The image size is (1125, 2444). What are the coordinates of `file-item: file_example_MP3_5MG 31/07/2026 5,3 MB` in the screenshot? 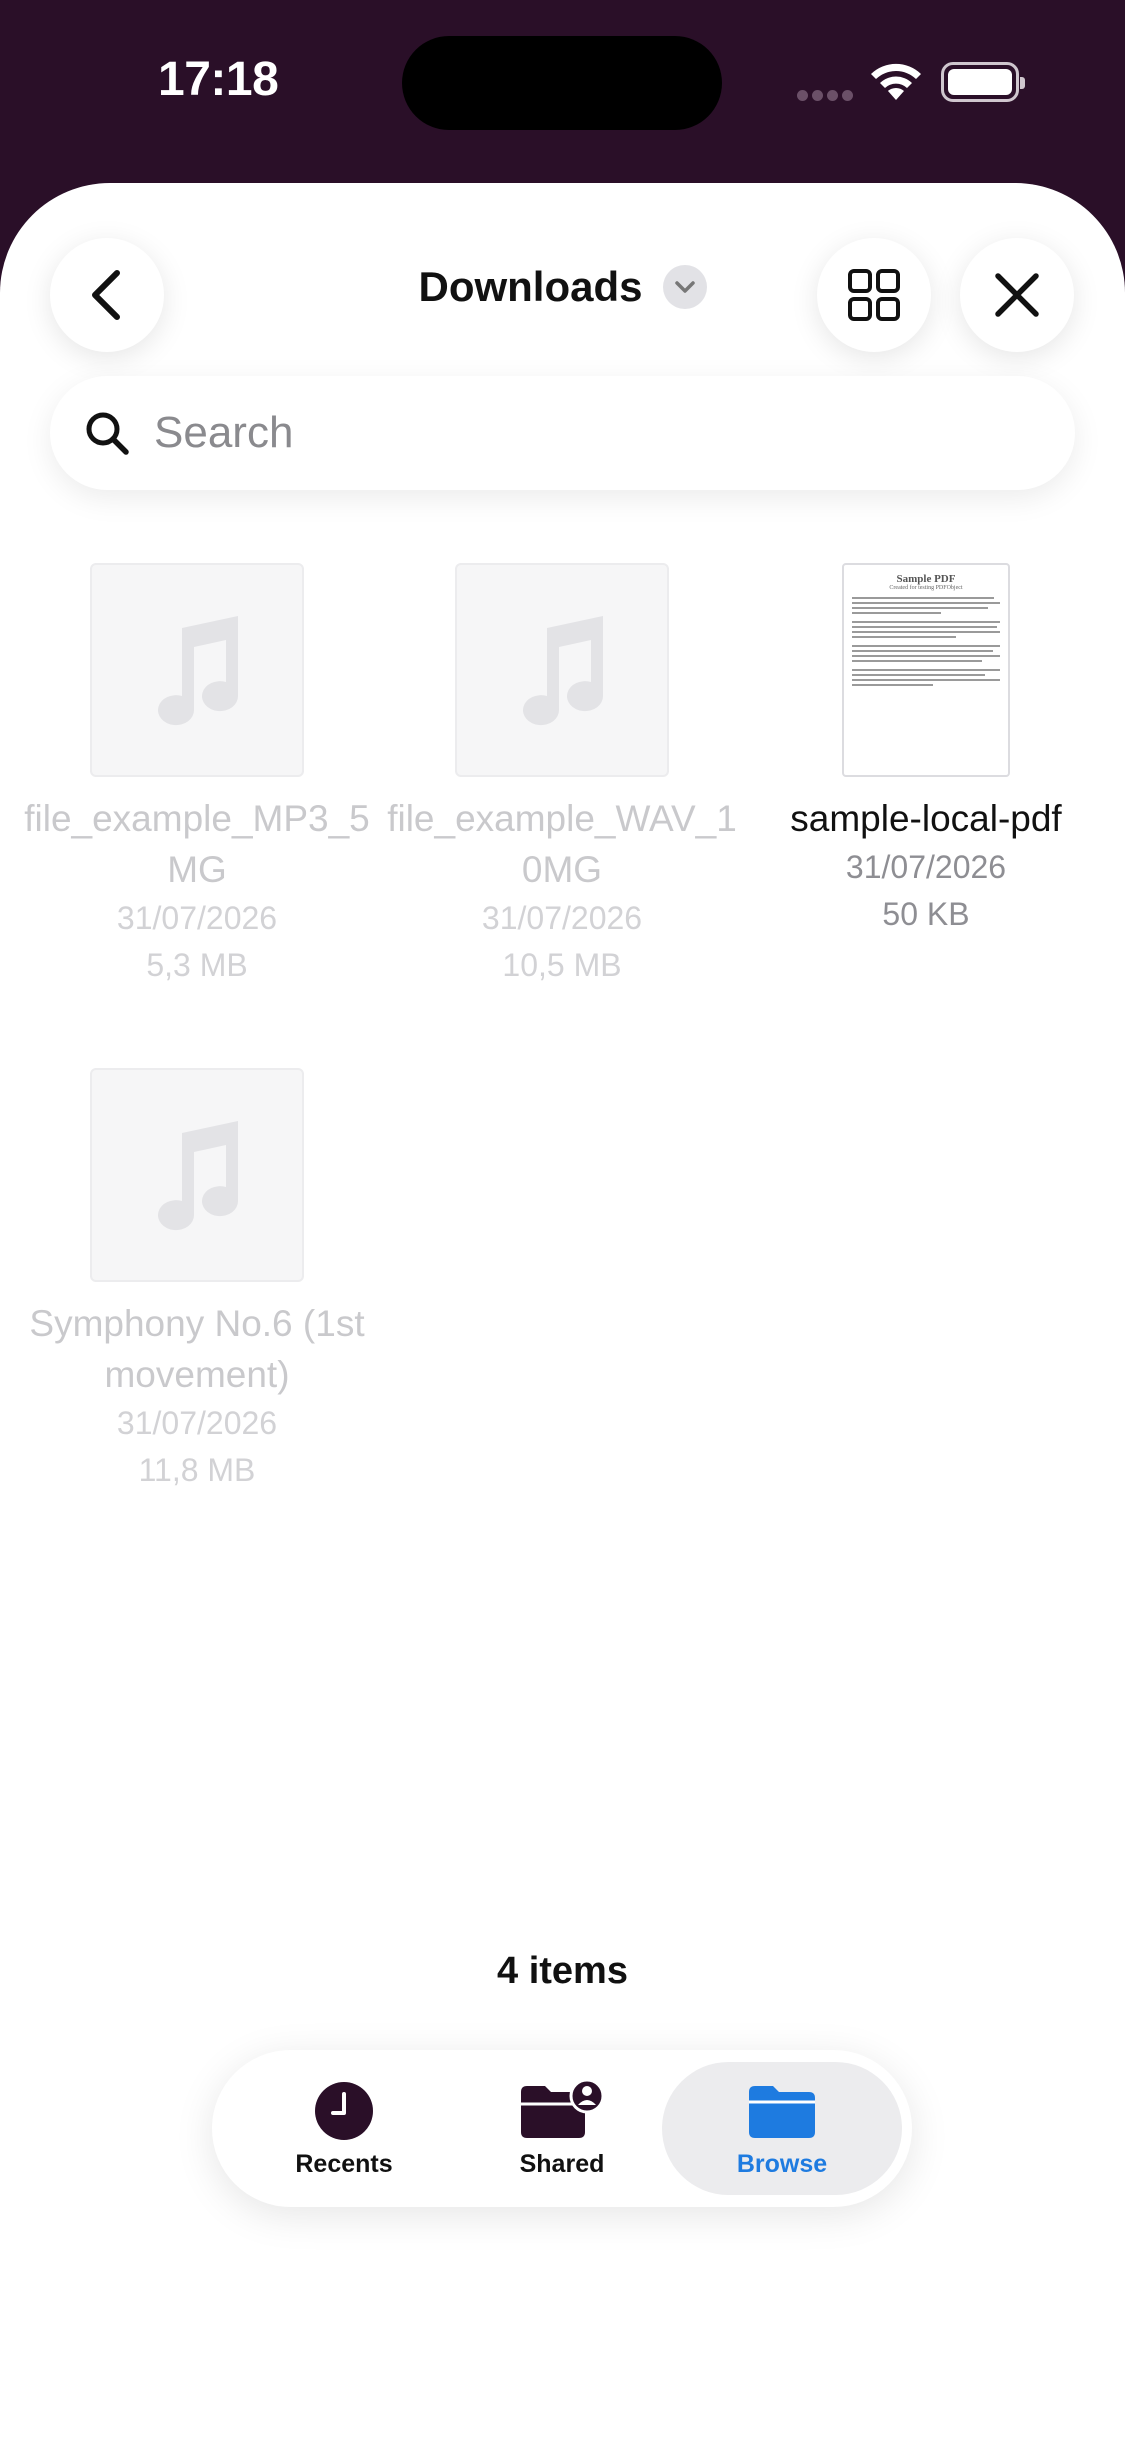 It's located at (197, 776).